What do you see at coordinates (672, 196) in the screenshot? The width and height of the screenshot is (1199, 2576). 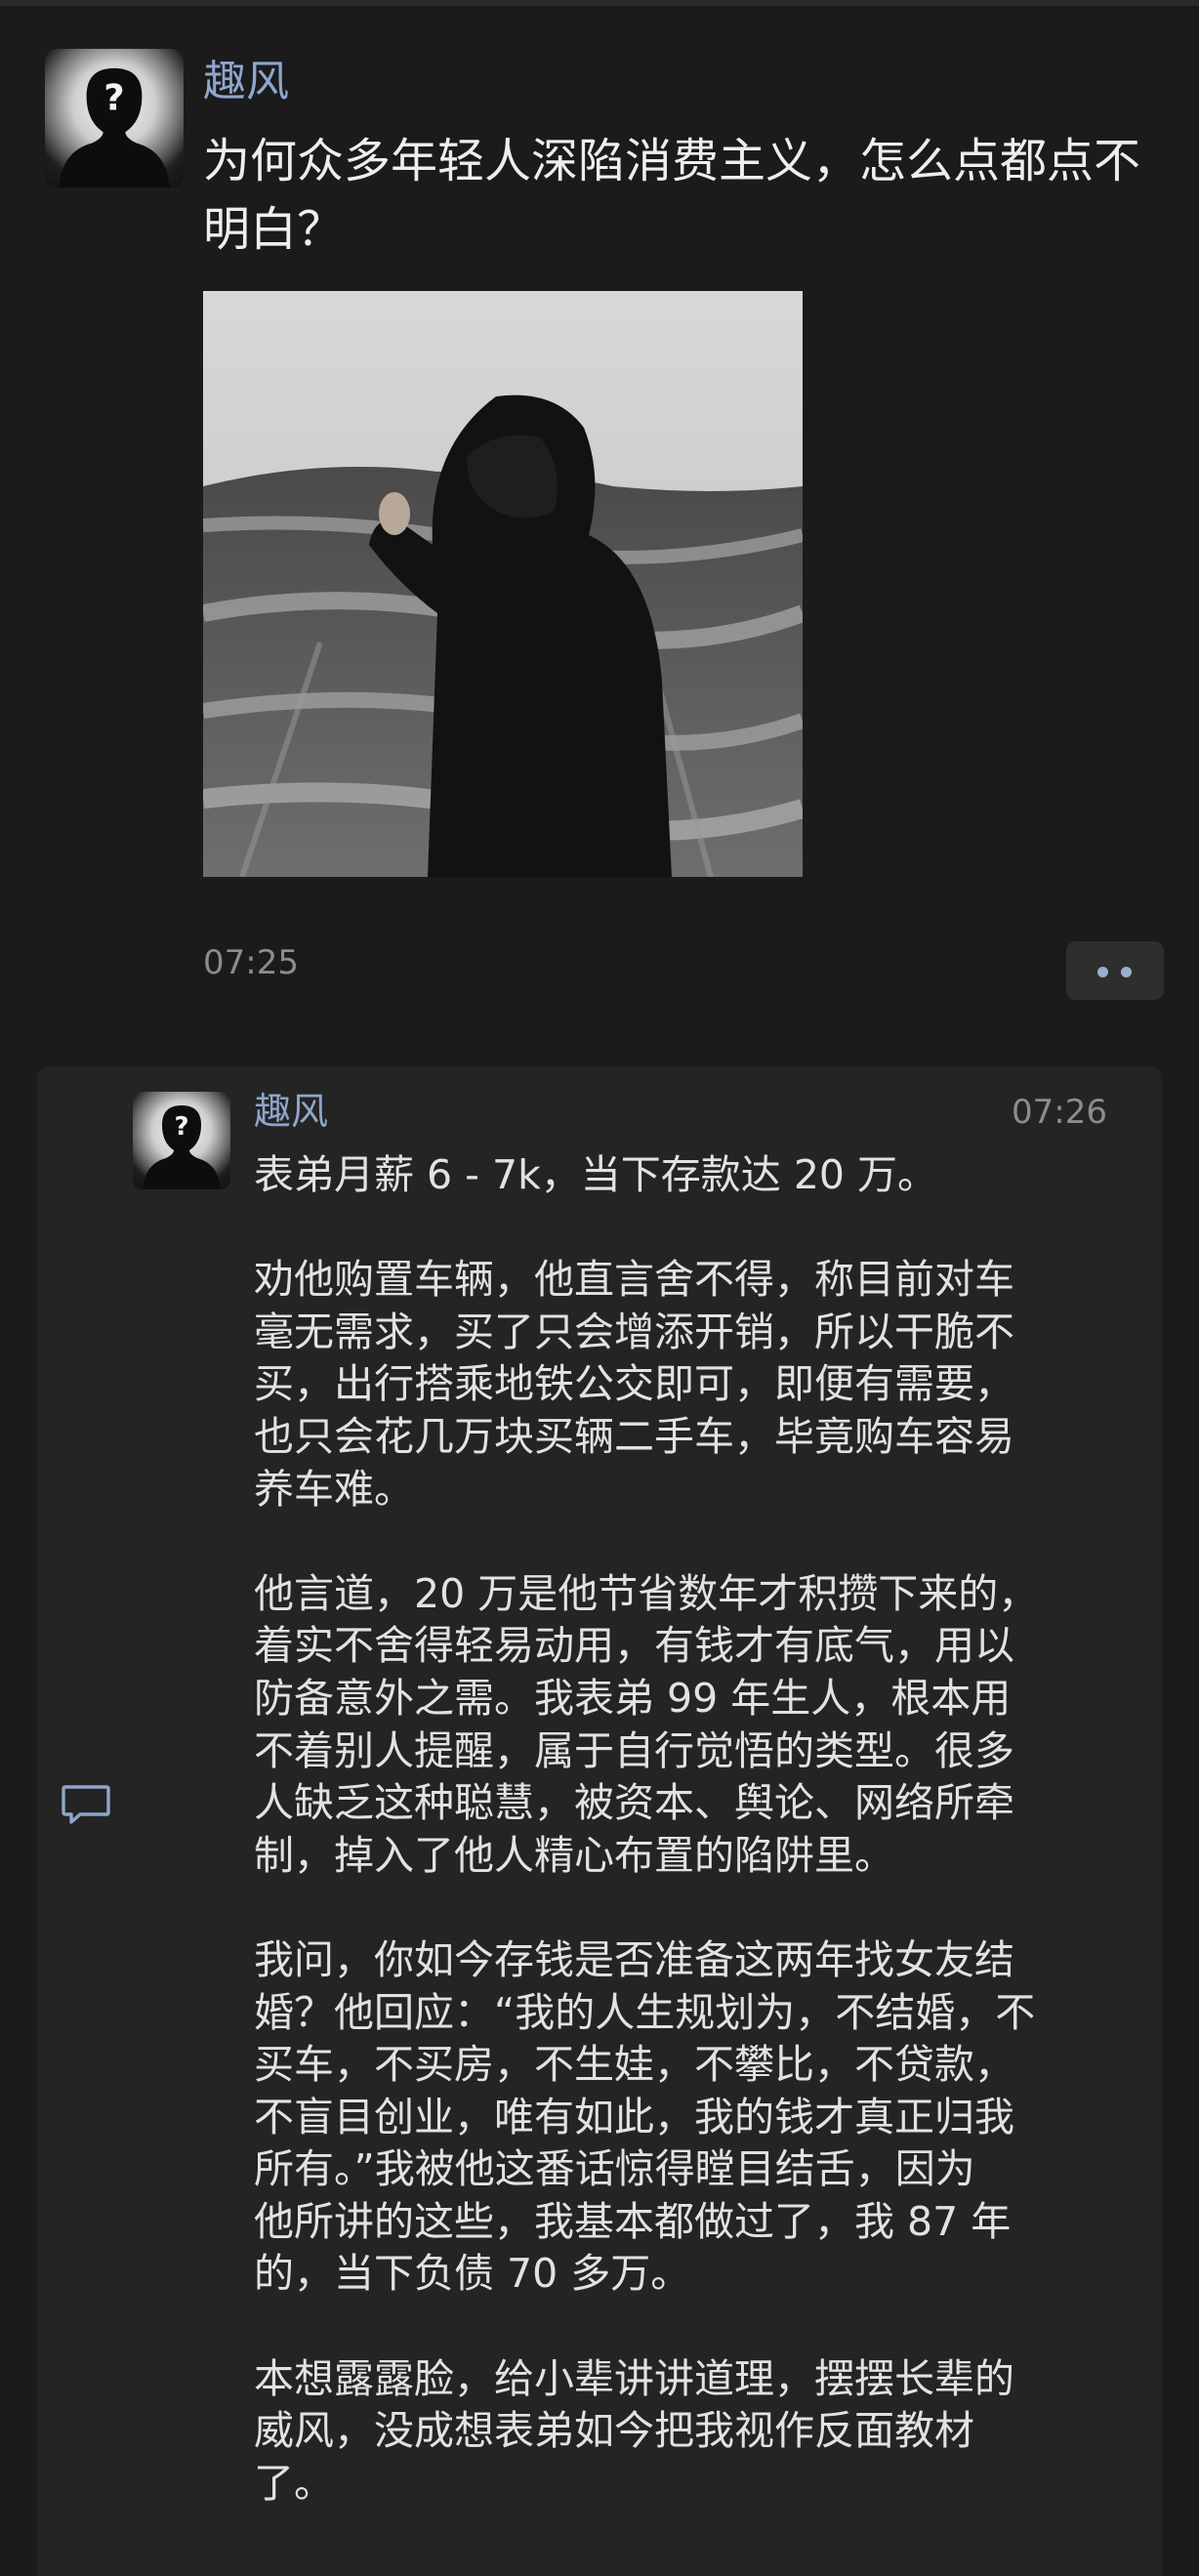 I see `post-title: 为何众多年轻人深陷消费主义，怎么点都点不明白？` at bounding box center [672, 196].